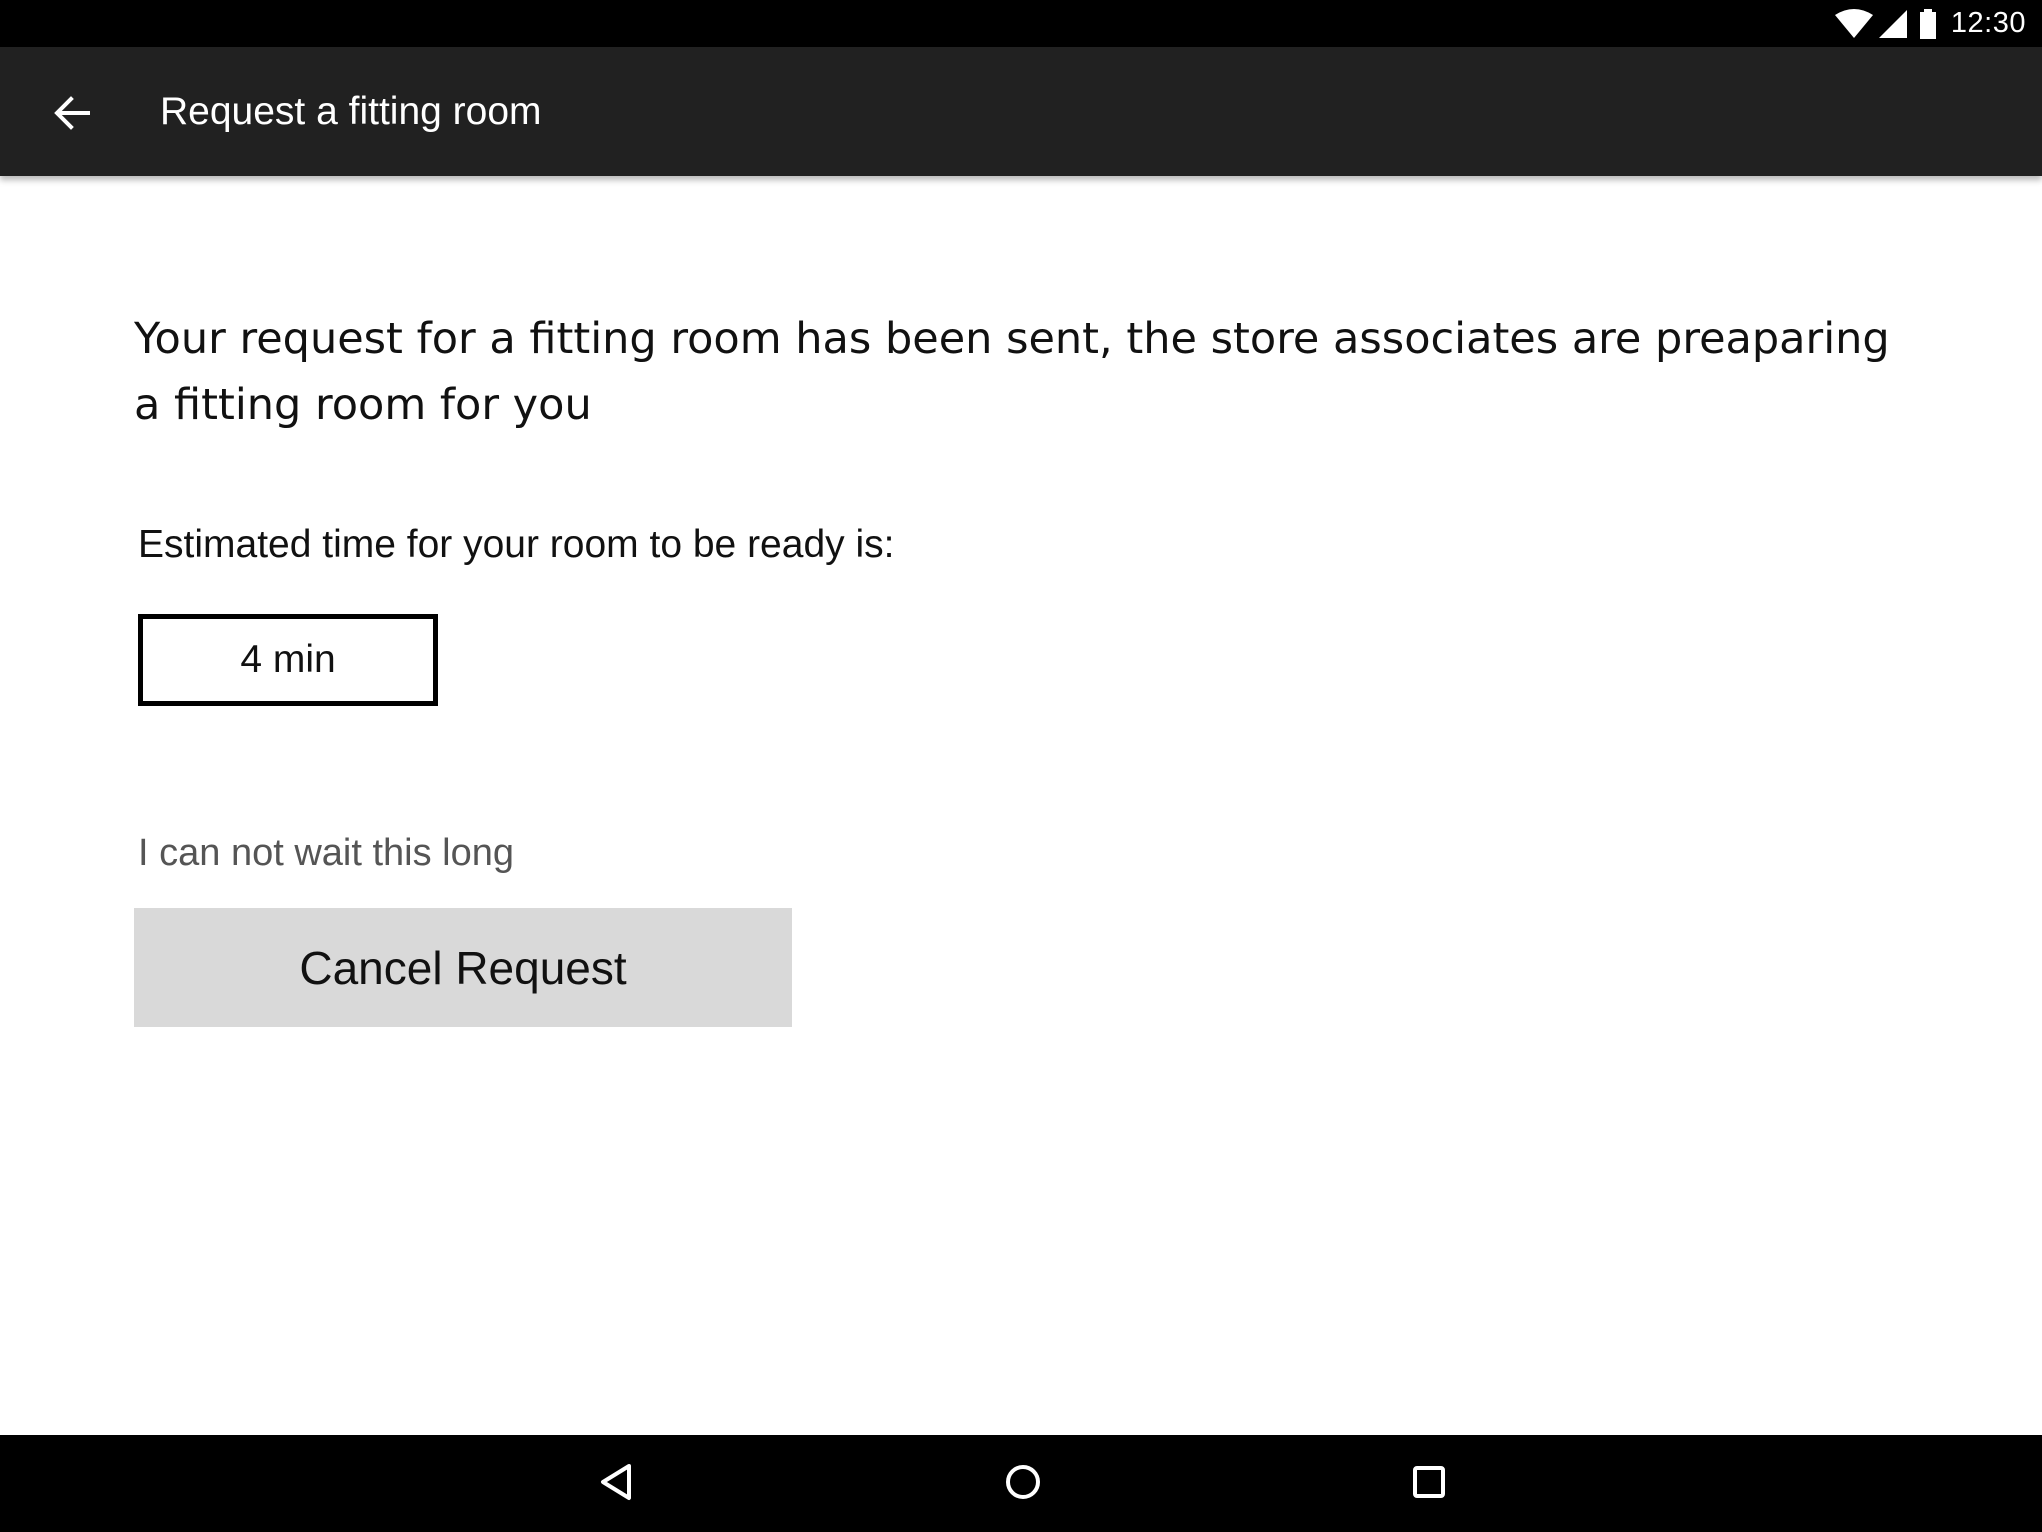 The height and width of the screenshot is (1532, 2042). What do you see at coordinates (1892, 24) in the screenshot?
I see `cell-signal-icon` at bounding box center [1892, 24].